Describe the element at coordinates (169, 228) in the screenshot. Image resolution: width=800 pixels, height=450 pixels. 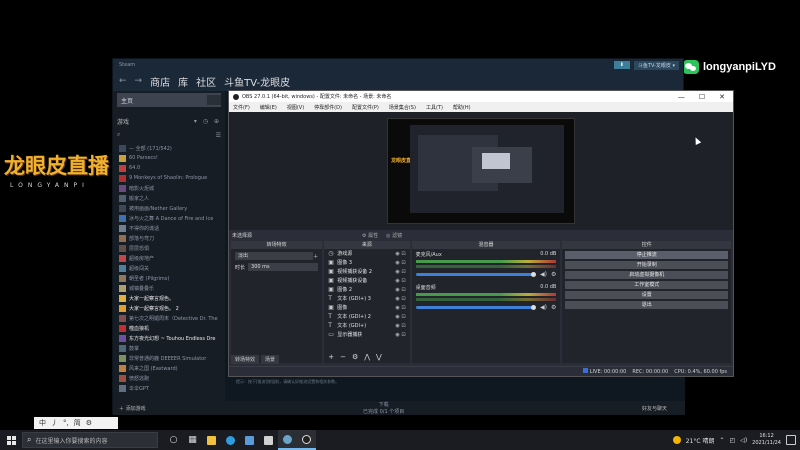
I see `game-list-item: 不得你的谎话` at that location.